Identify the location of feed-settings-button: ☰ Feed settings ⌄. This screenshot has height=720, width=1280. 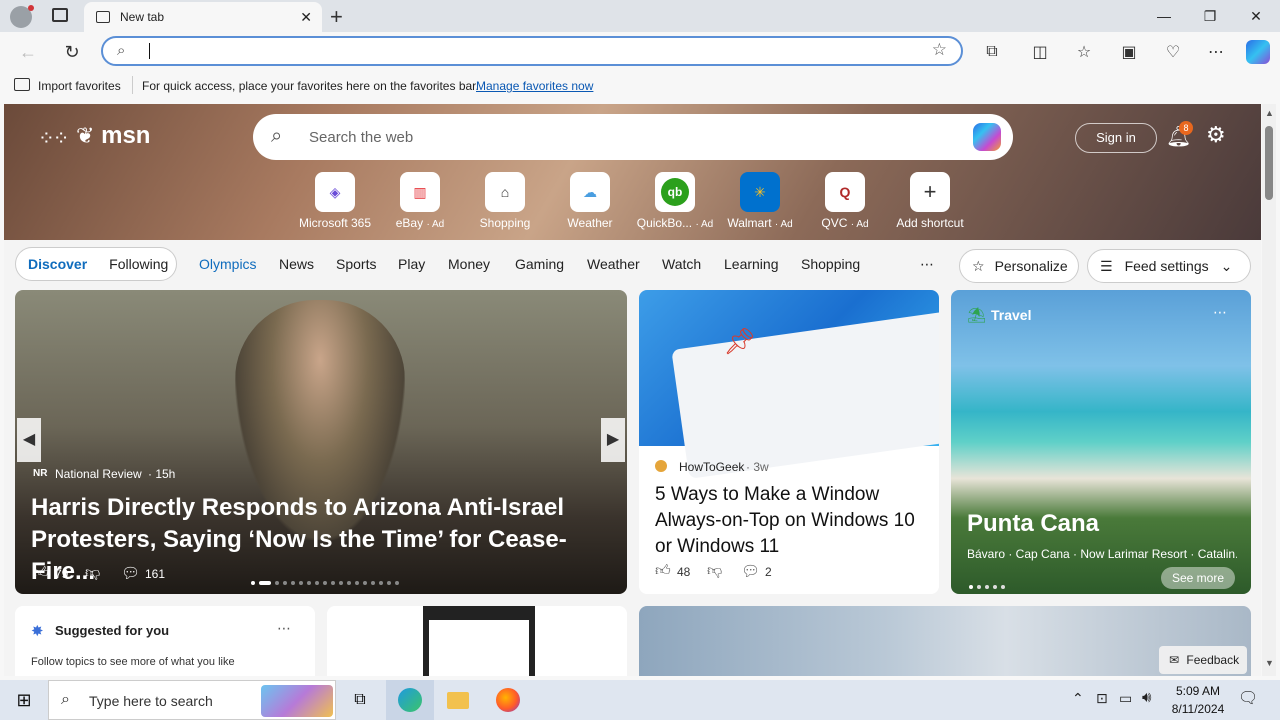
(1169, 266).